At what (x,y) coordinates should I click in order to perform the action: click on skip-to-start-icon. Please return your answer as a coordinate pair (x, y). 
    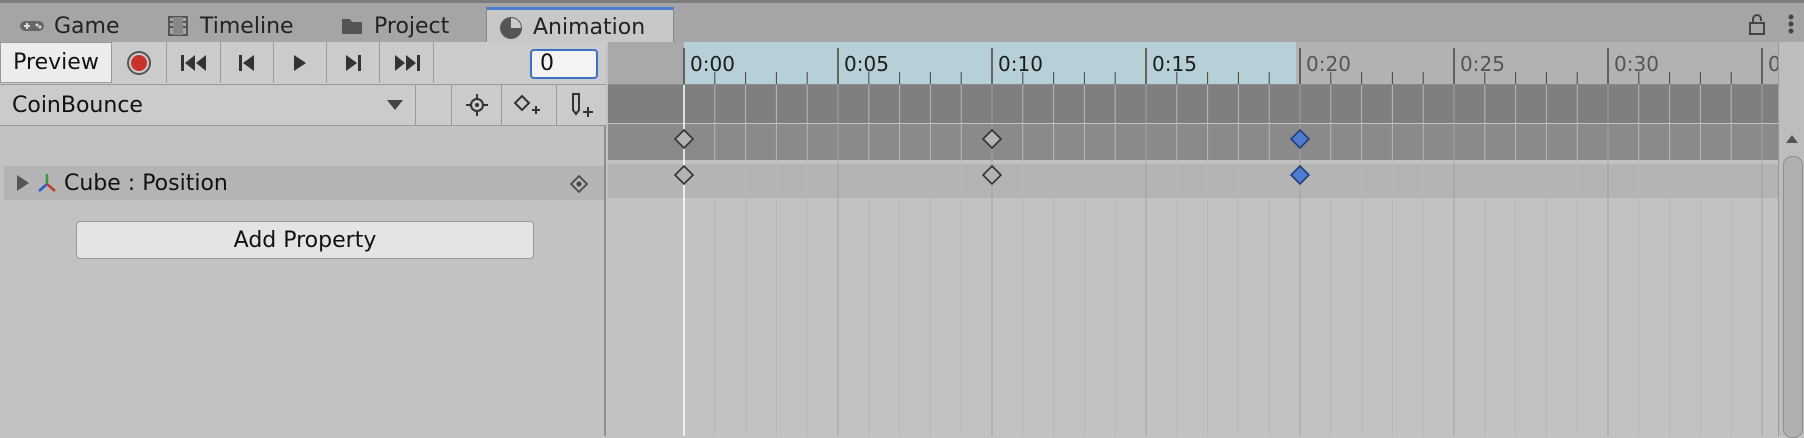
    Looking at the image, I should click on (193, 62).